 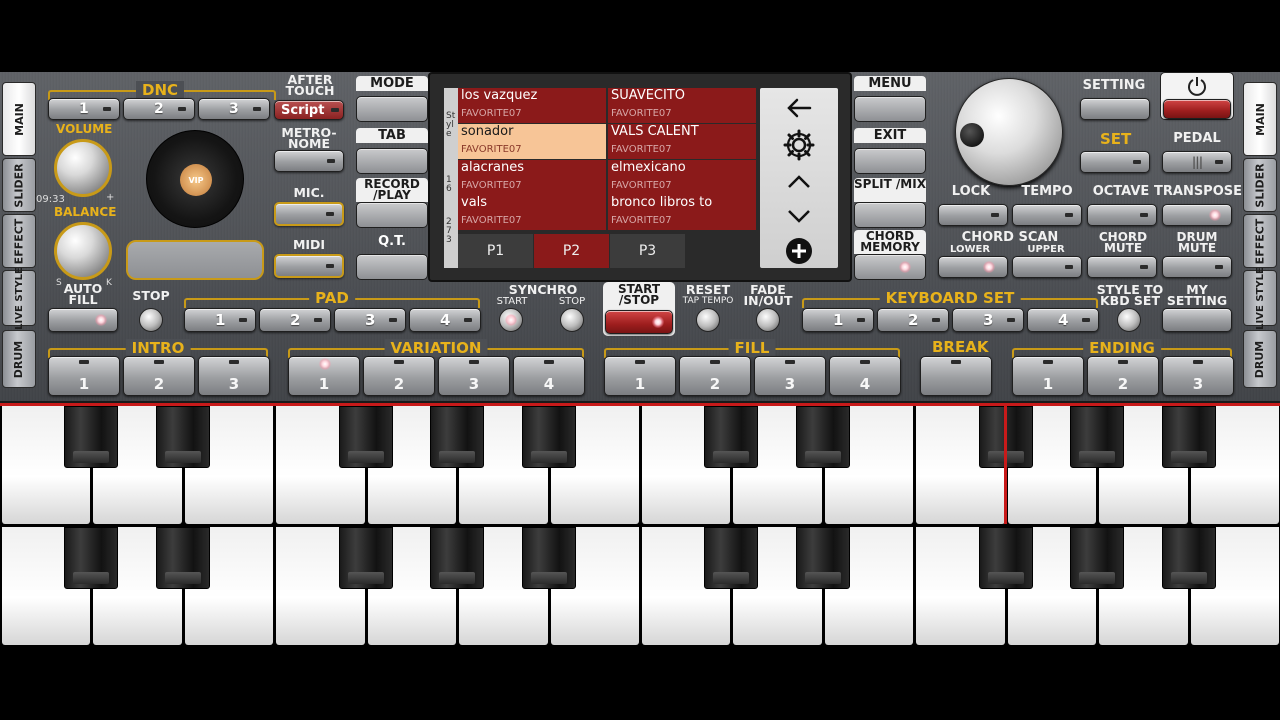 I want to click on style-cell: elmexicano FAVORITE07, so click(x=682, y=177).